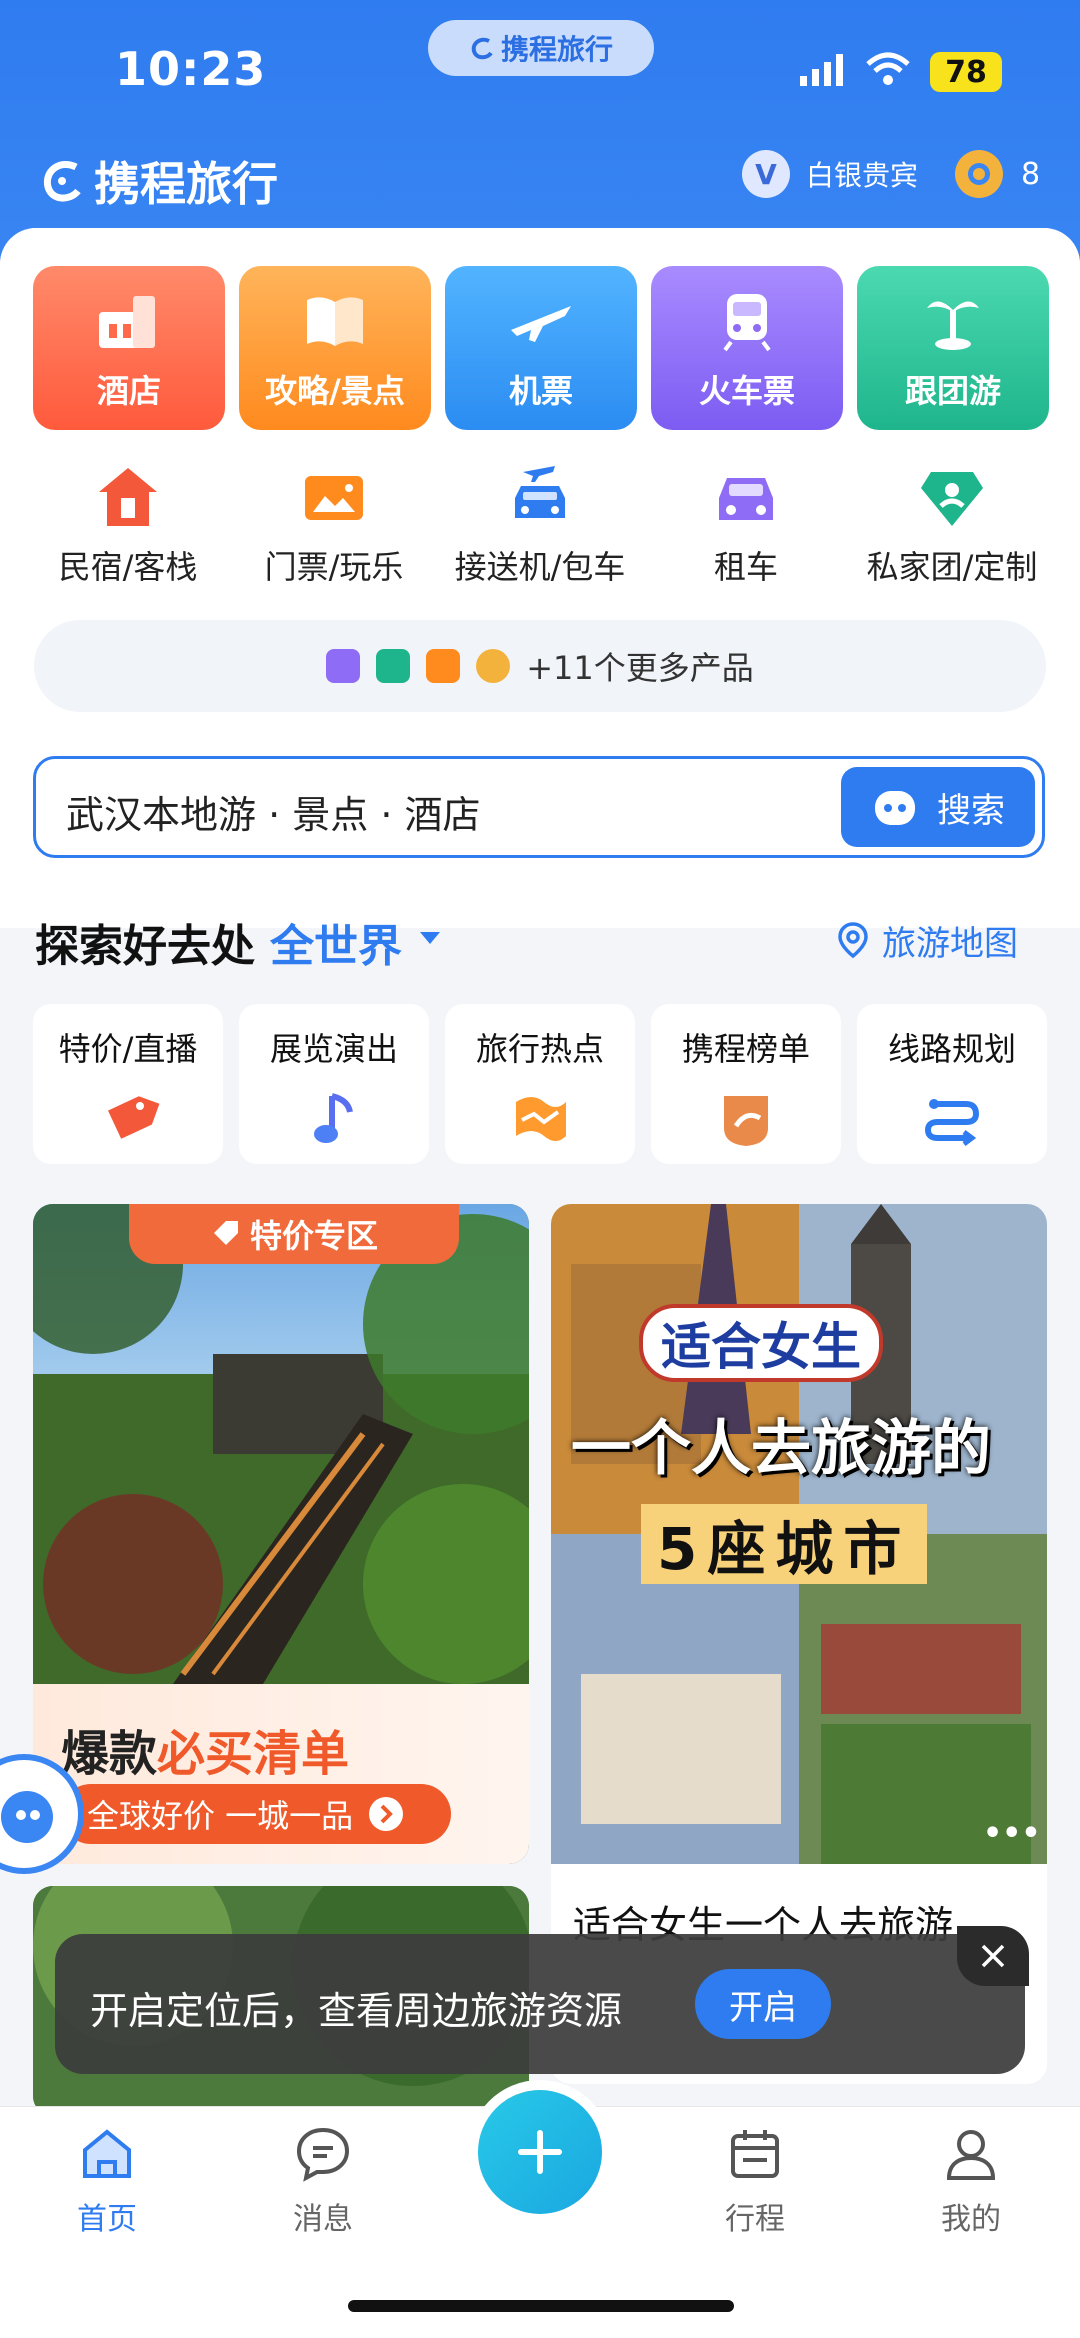 The width and height of the screenshot is (1080, 2338). What do you see at coordinates (952, 499) in the screenshot?
I see `diamond-icon` at bounding box center [952, 499].